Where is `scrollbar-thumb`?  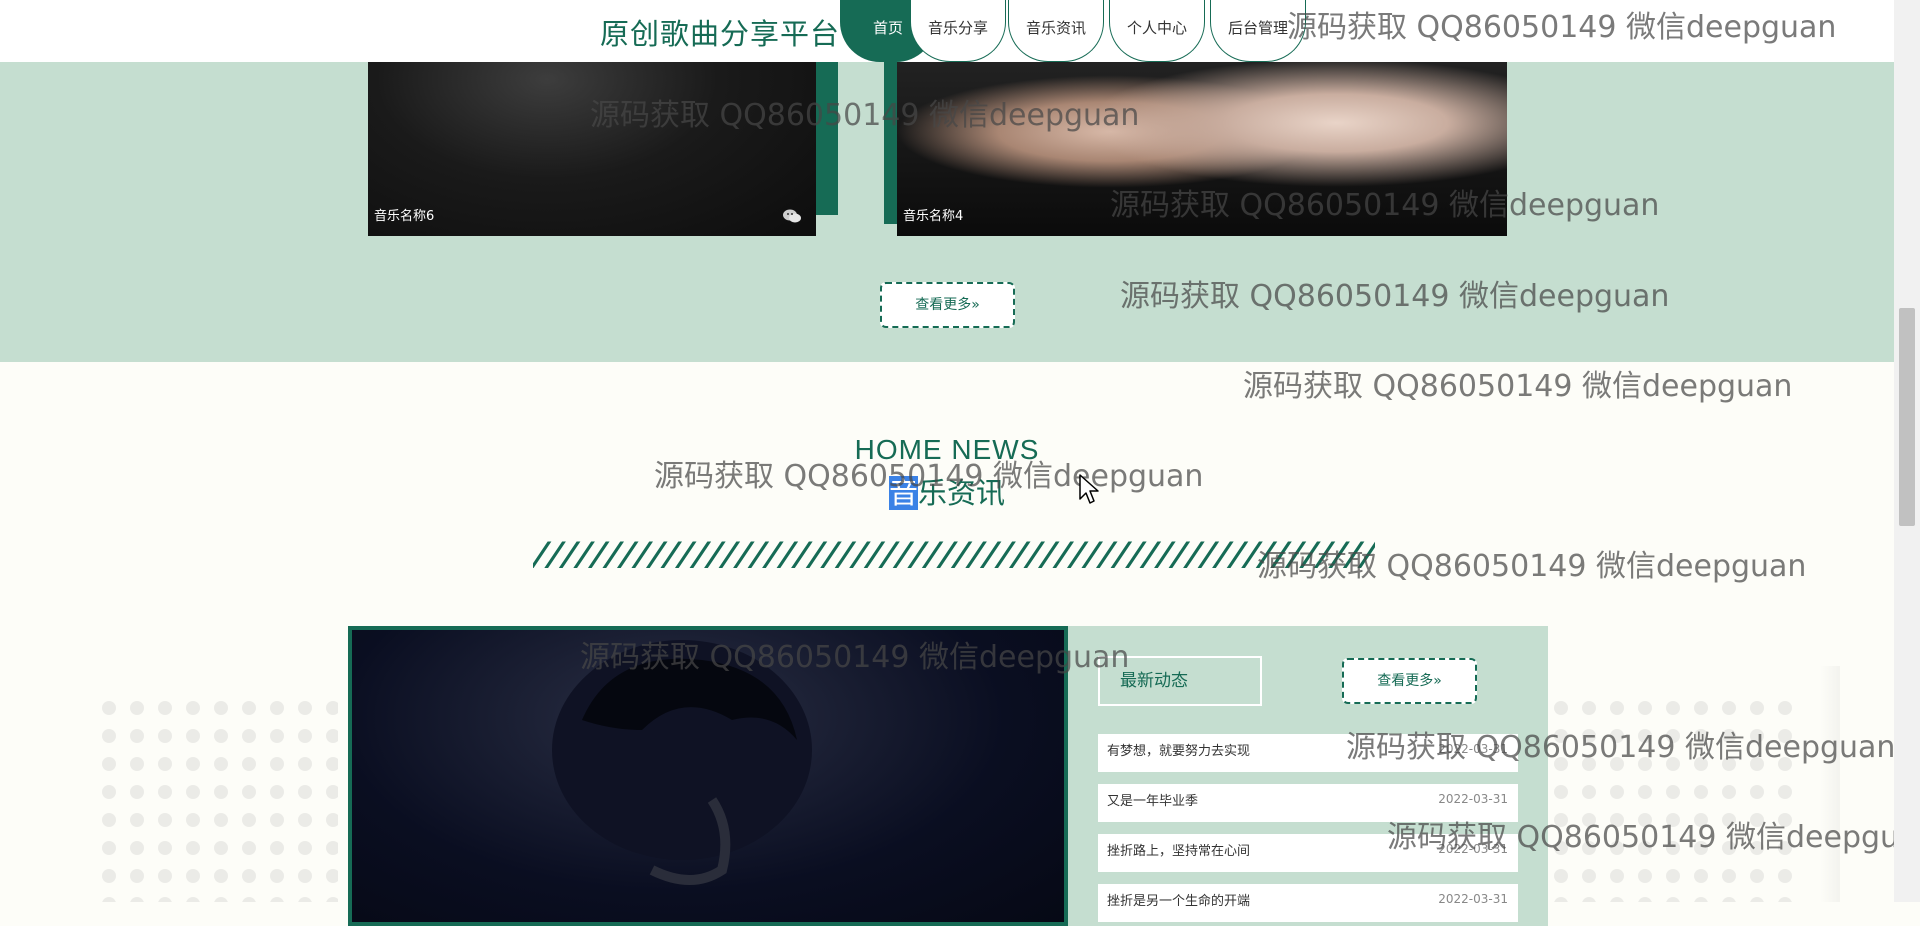
scrollbar-thumb is located at coordinates (1907, 417).